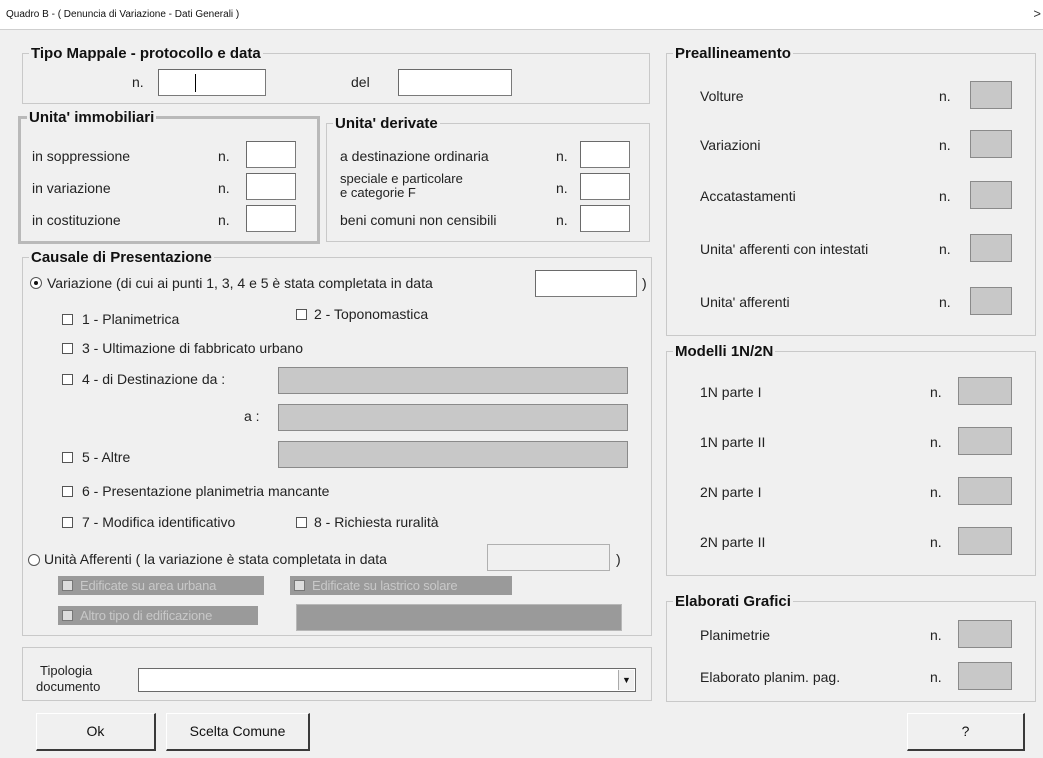 Image resolution: width=1043 pixels, height=758 pixels. I want to click on afferenti-intestati-label: Unita' afferenti con intestati, so click(784, 249).